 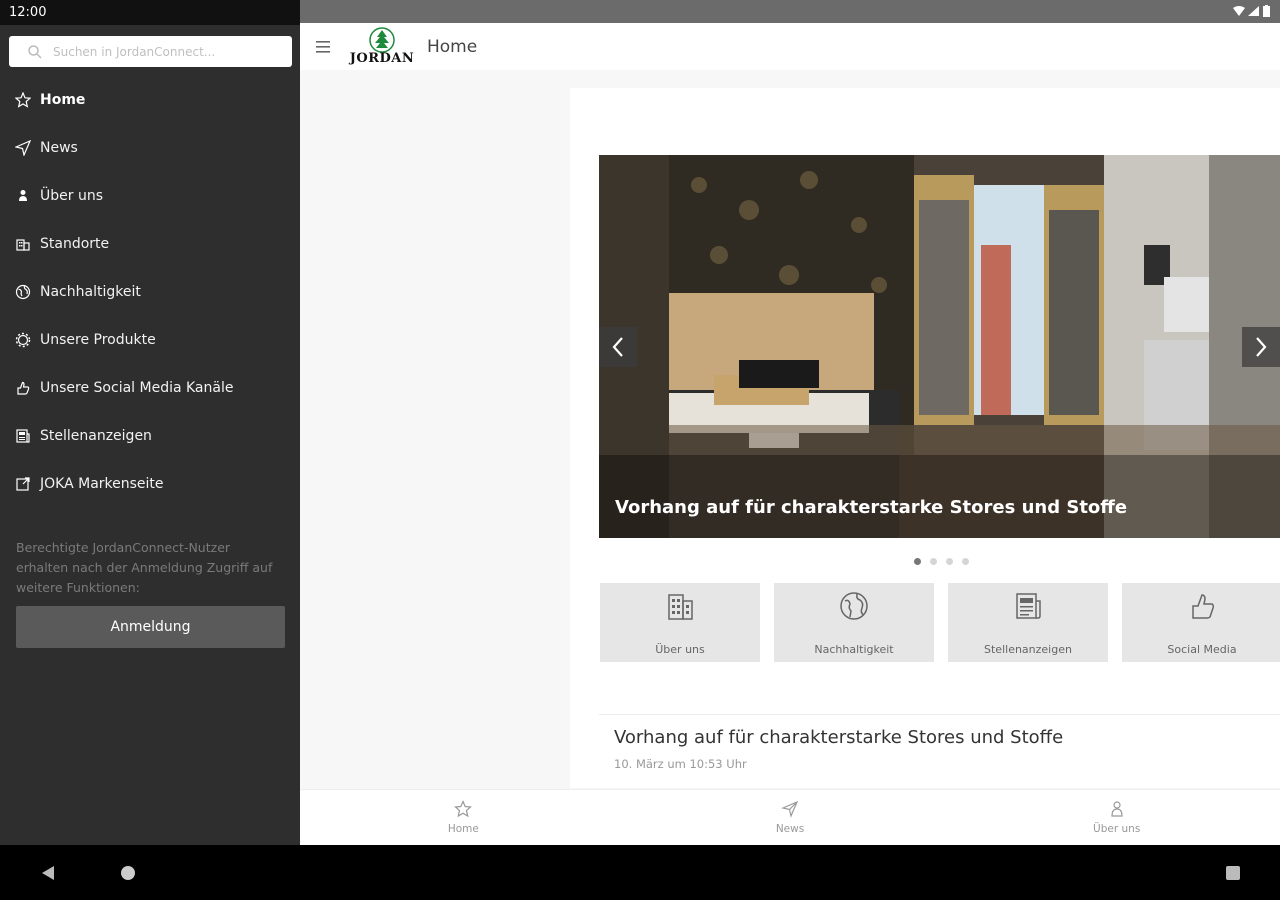 What do you see at coordinates (1239, 11) in the screenshot?
I see `wifi-icon` at bounding box center [1239, 11].